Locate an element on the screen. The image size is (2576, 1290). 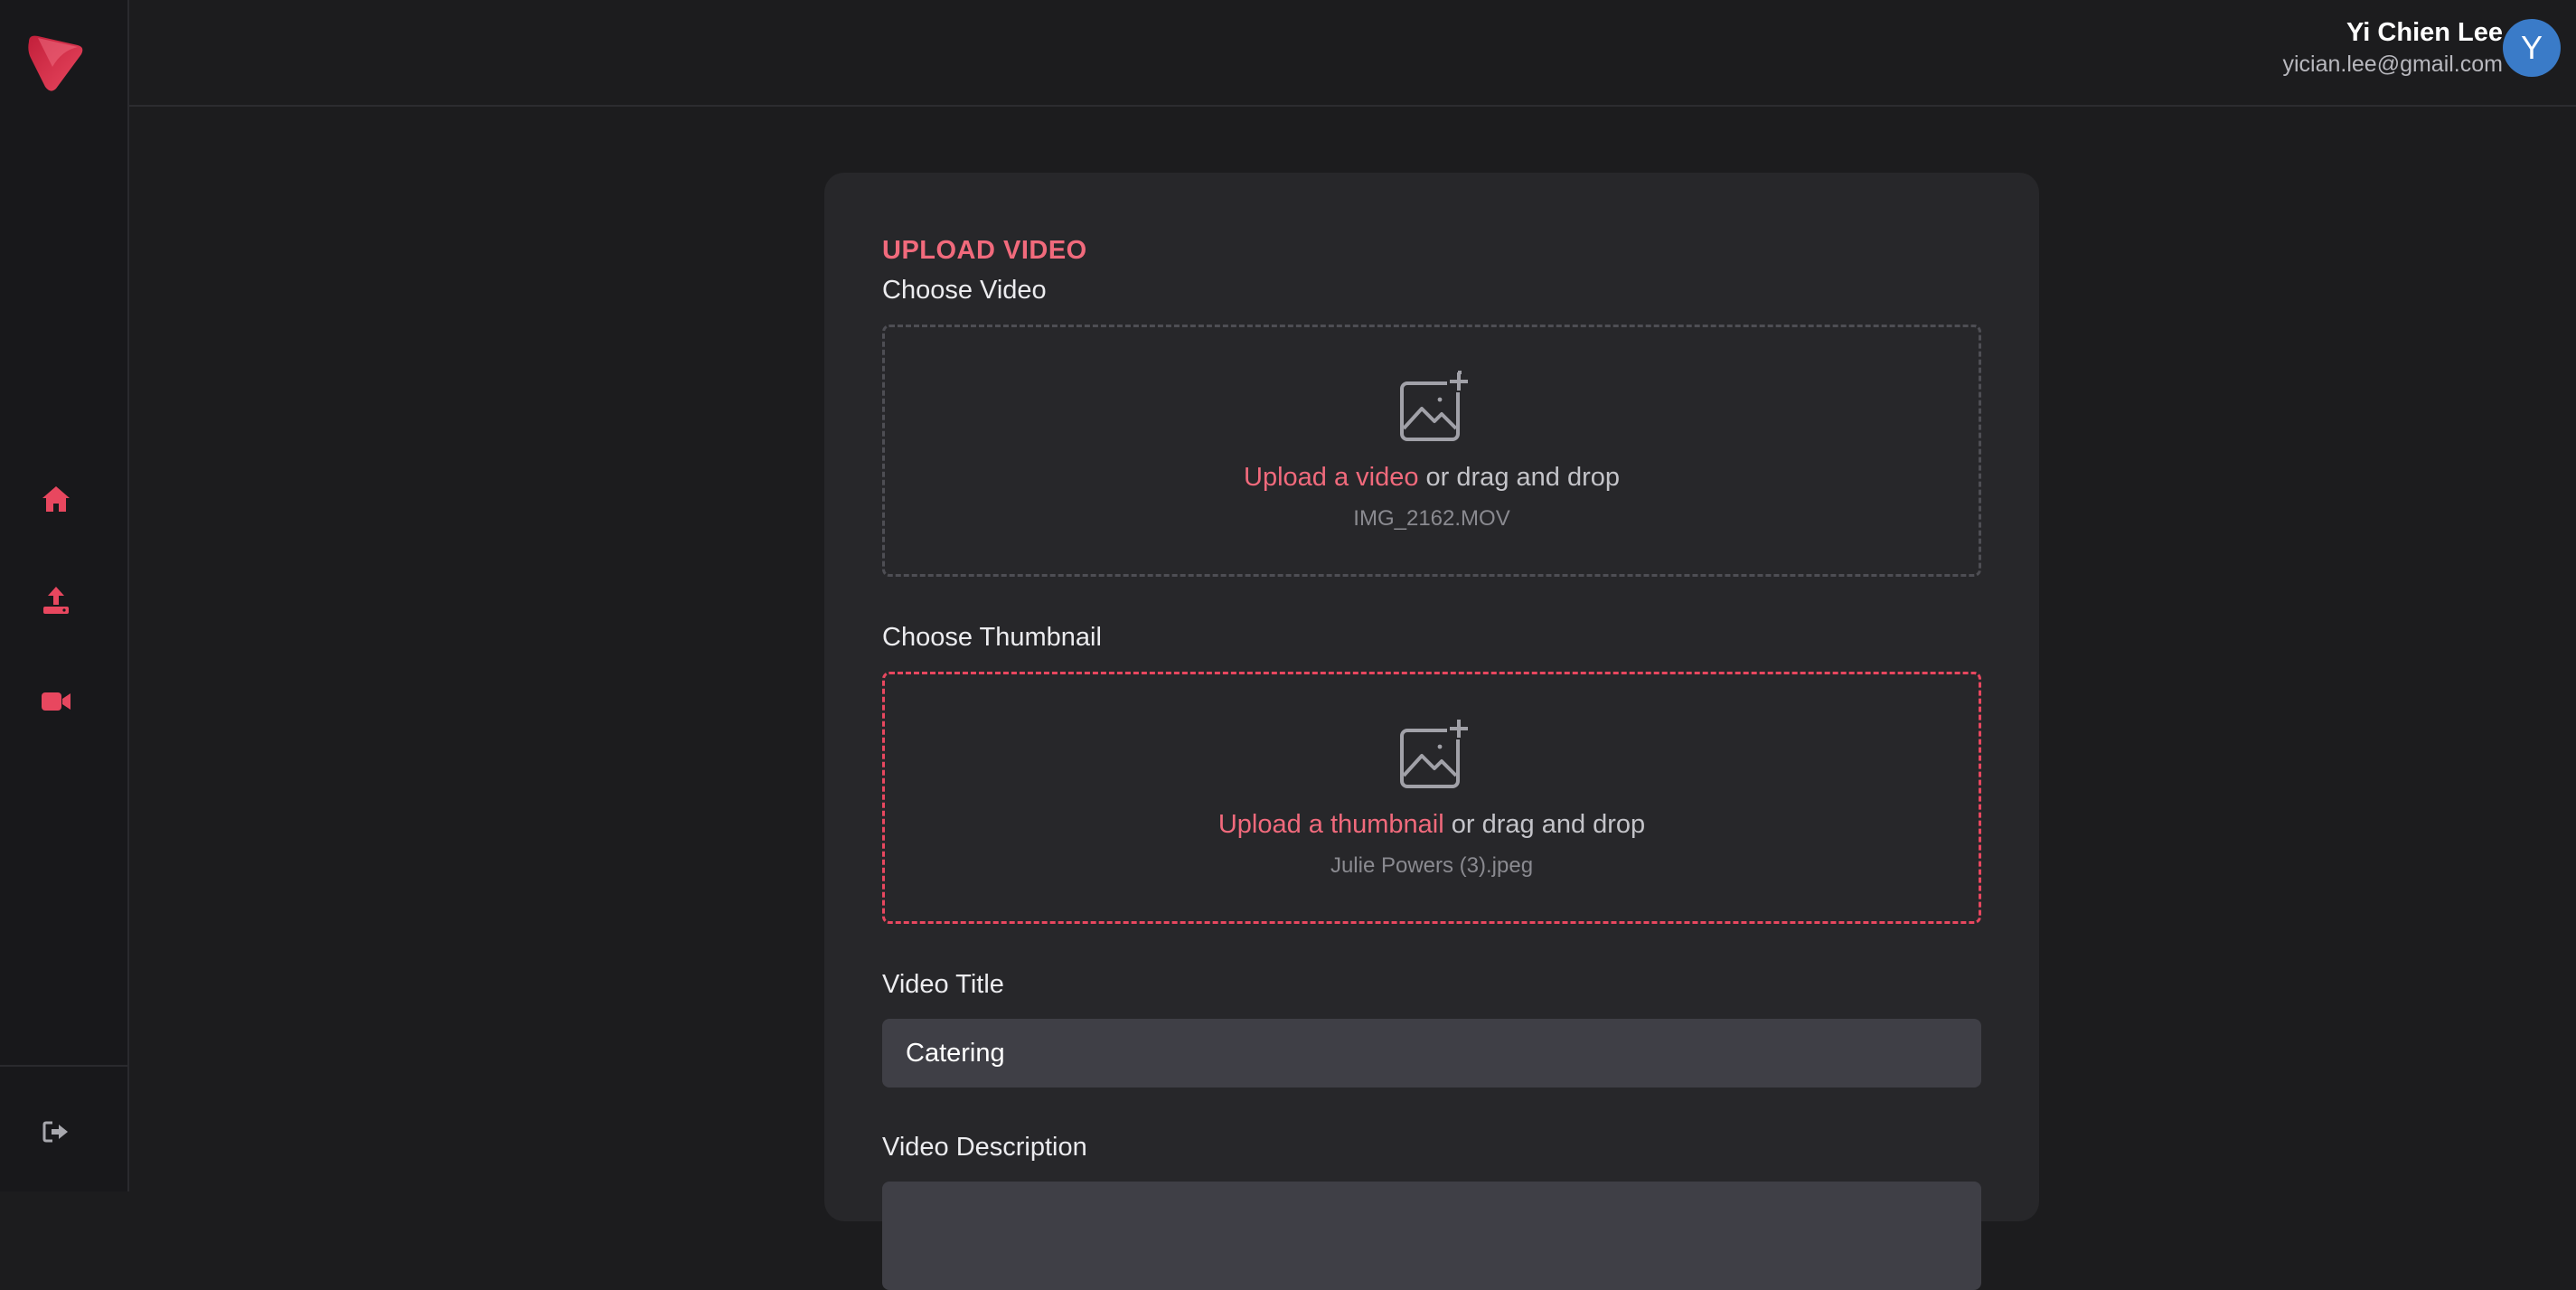
home-icon is located at coordinates (56, 499).